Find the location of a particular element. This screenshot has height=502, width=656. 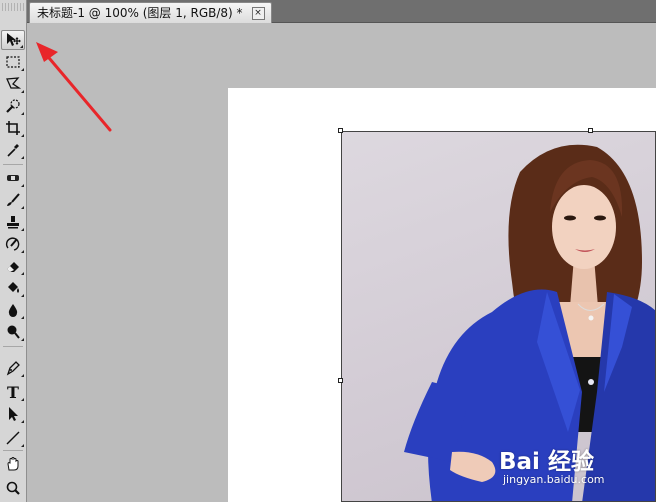

transform-handle-top is located at coordinates (590, 130).